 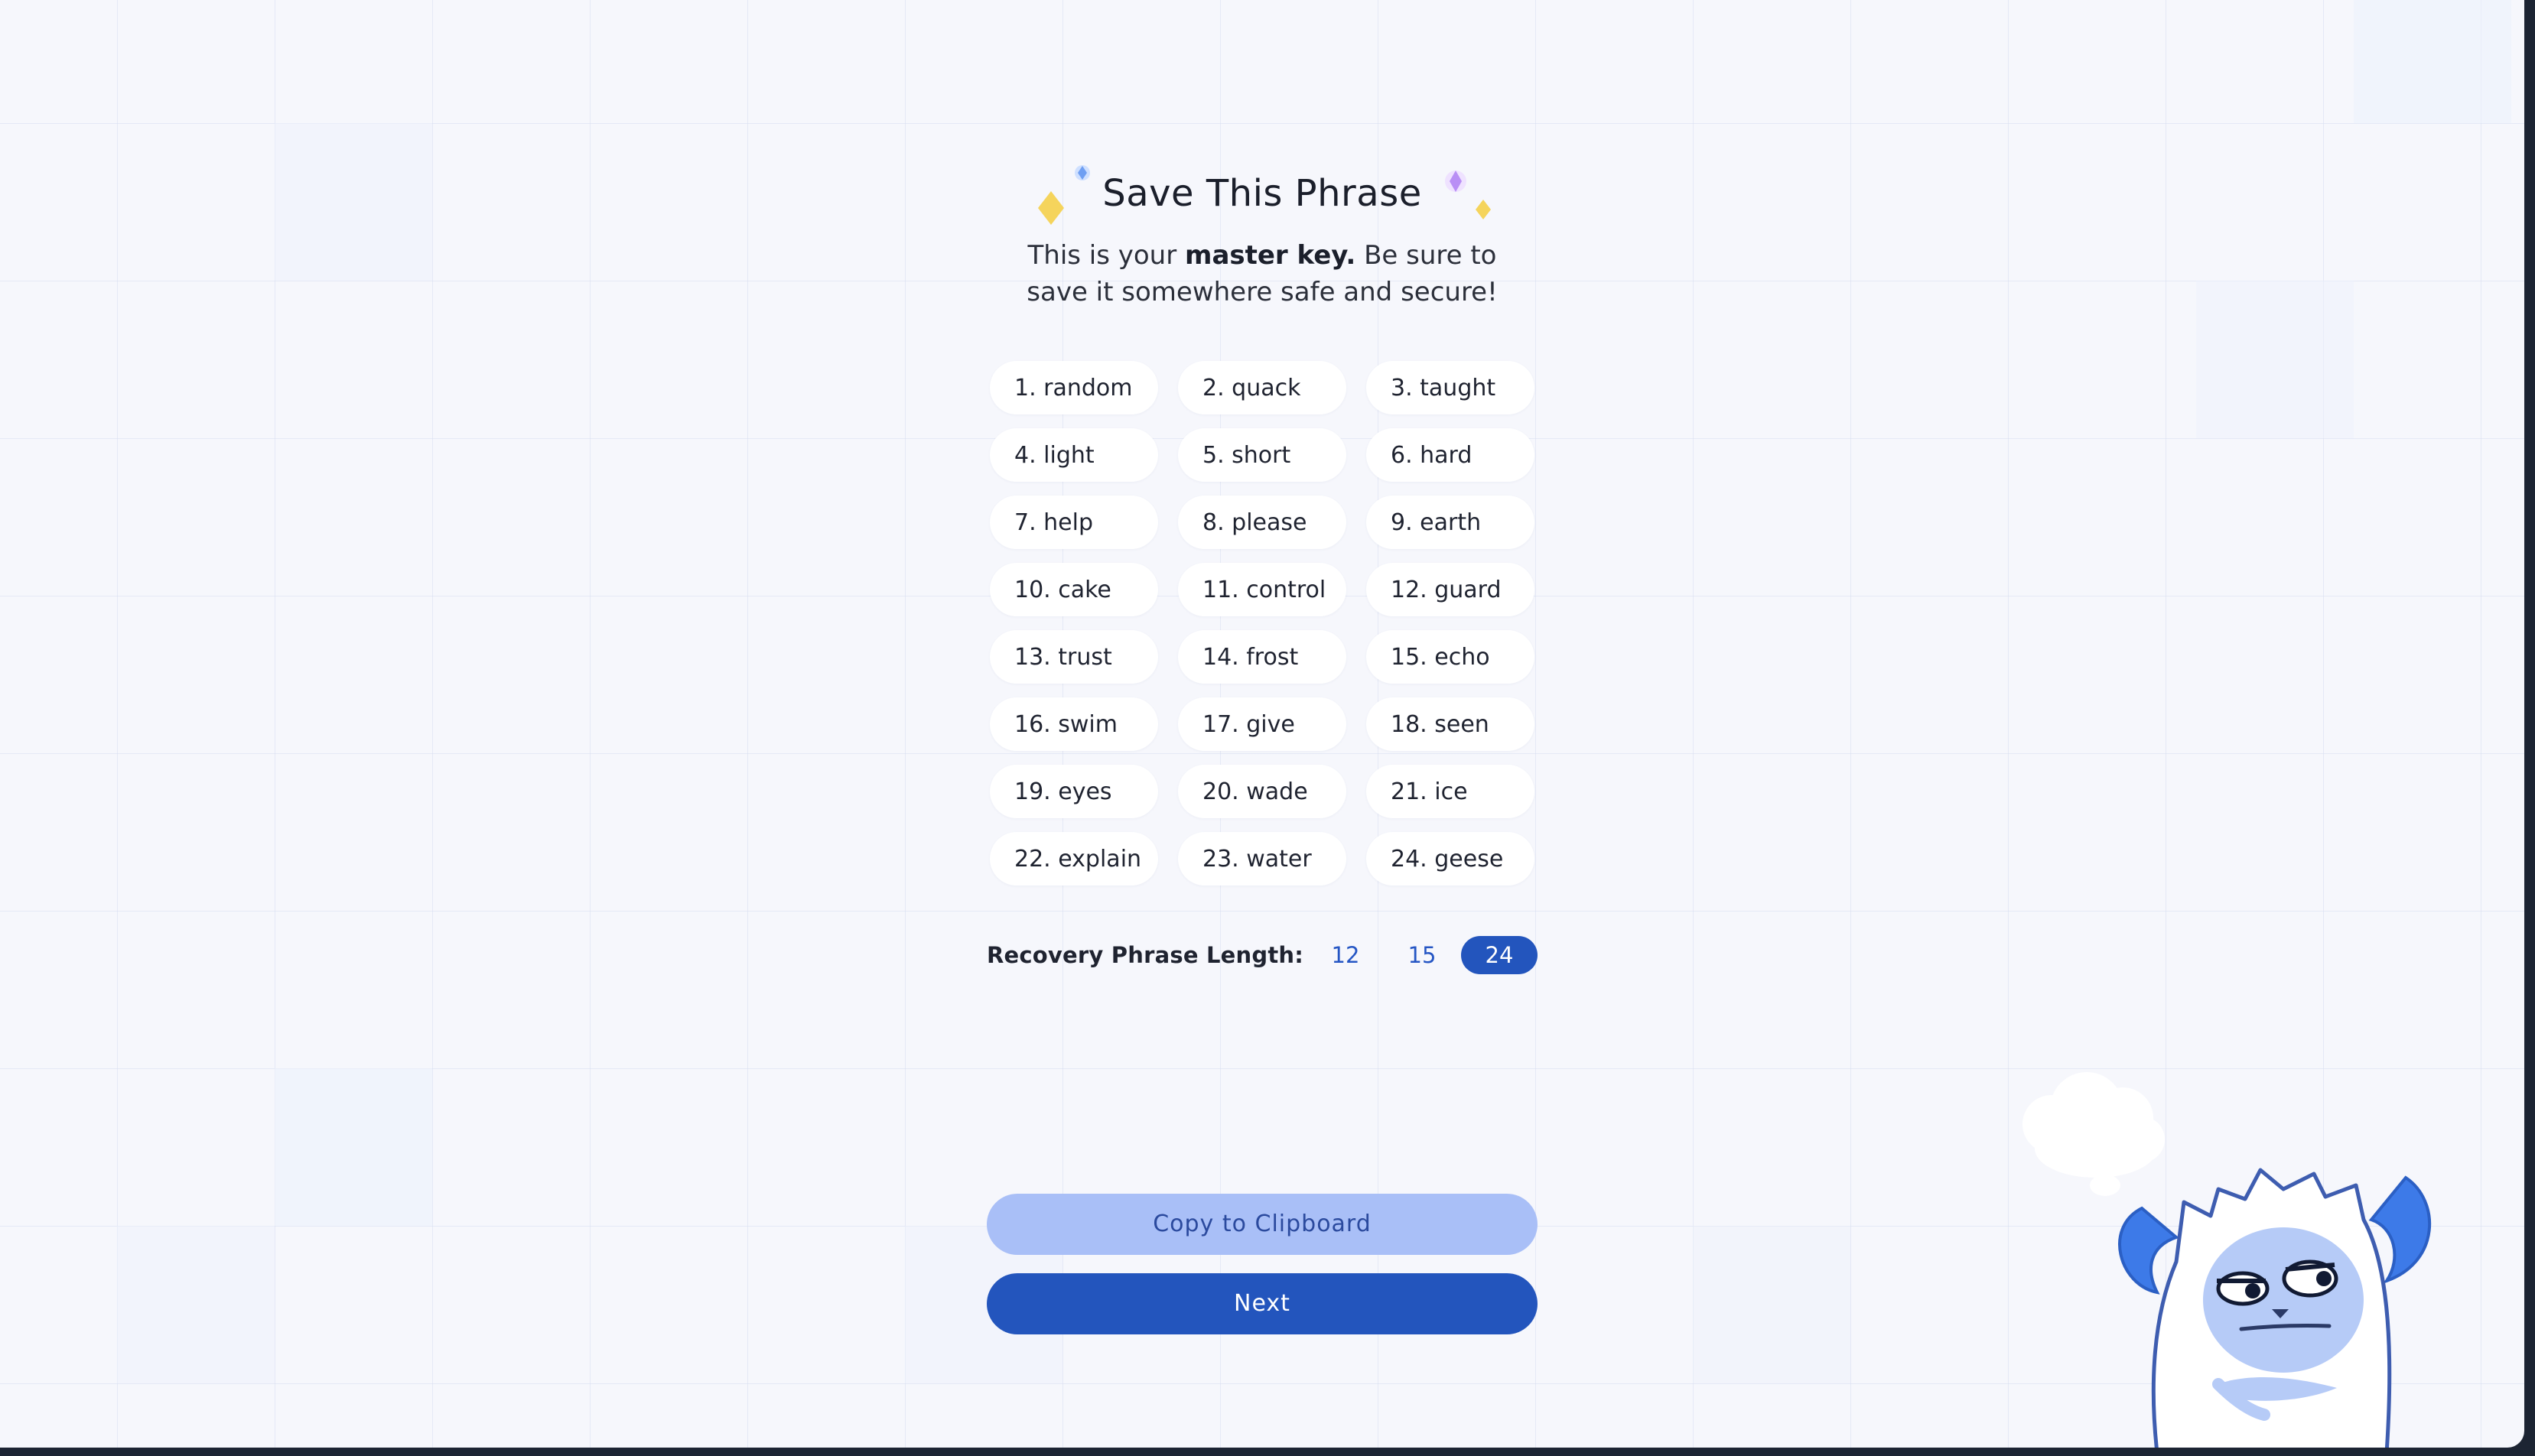 I want to click on yeti-mascot, so click(x=2227, y=1260).